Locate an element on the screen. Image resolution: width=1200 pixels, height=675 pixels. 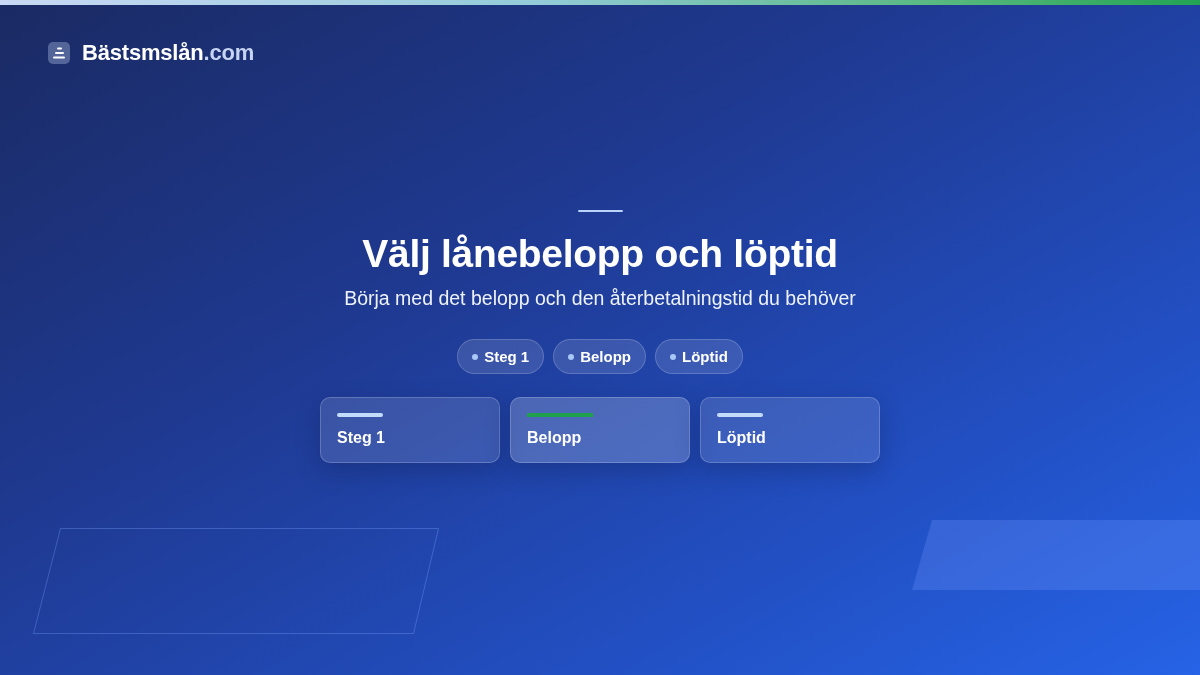
page-subtitle: Börja med det belopp och den återbetalningstid du behöver is located at coordinates (600, 298).